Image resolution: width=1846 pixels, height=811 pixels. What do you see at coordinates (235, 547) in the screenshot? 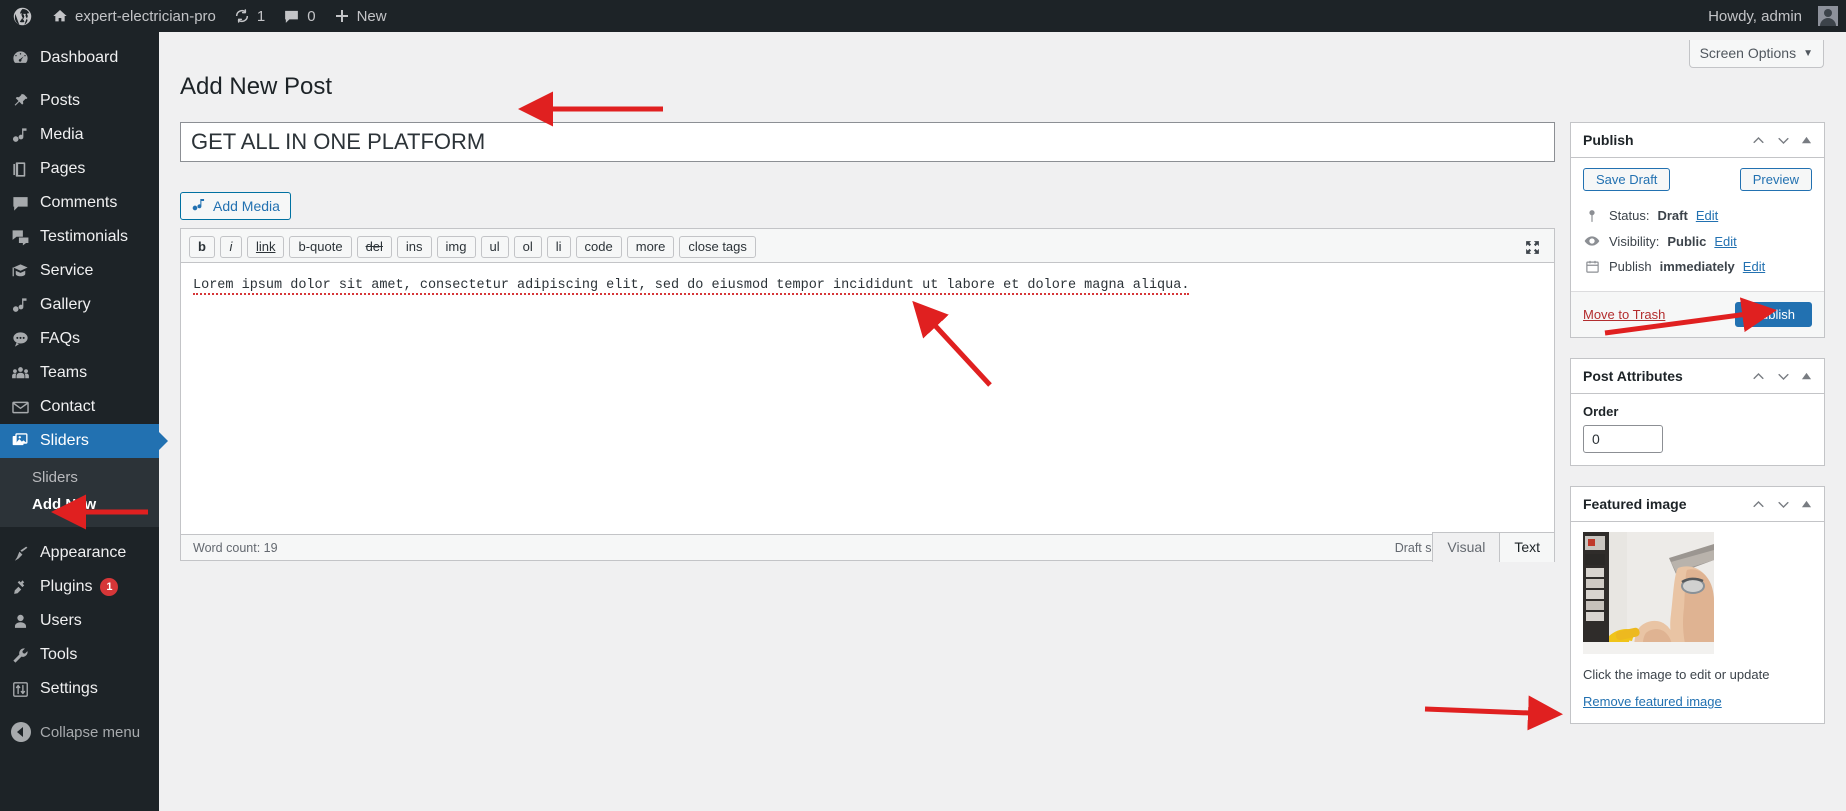
I see `word-count-label: Word count: 19` at bounding box center [235, 547].